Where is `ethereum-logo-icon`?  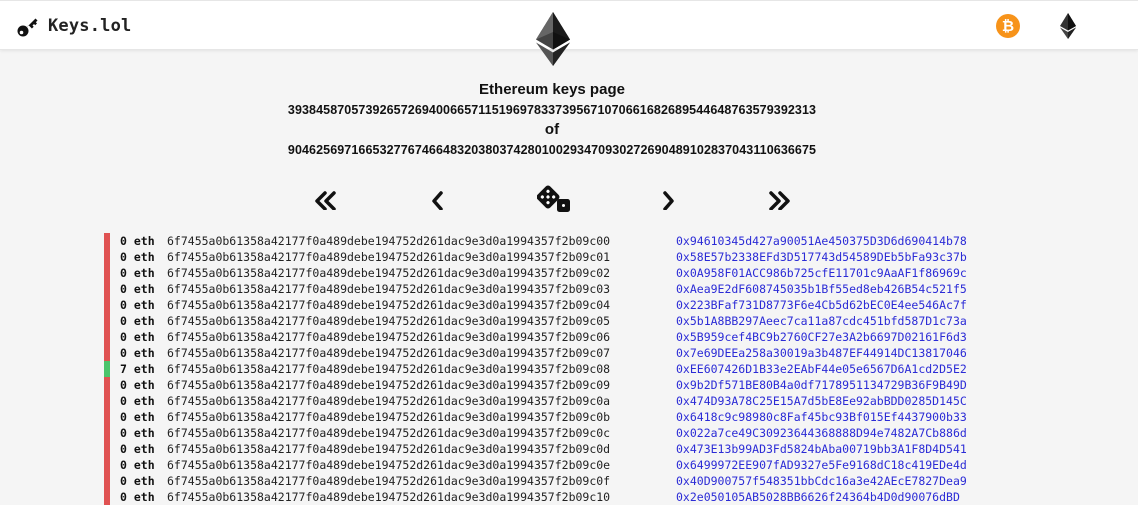
ethereum-logo-icon is located at coordinates (553, 39).